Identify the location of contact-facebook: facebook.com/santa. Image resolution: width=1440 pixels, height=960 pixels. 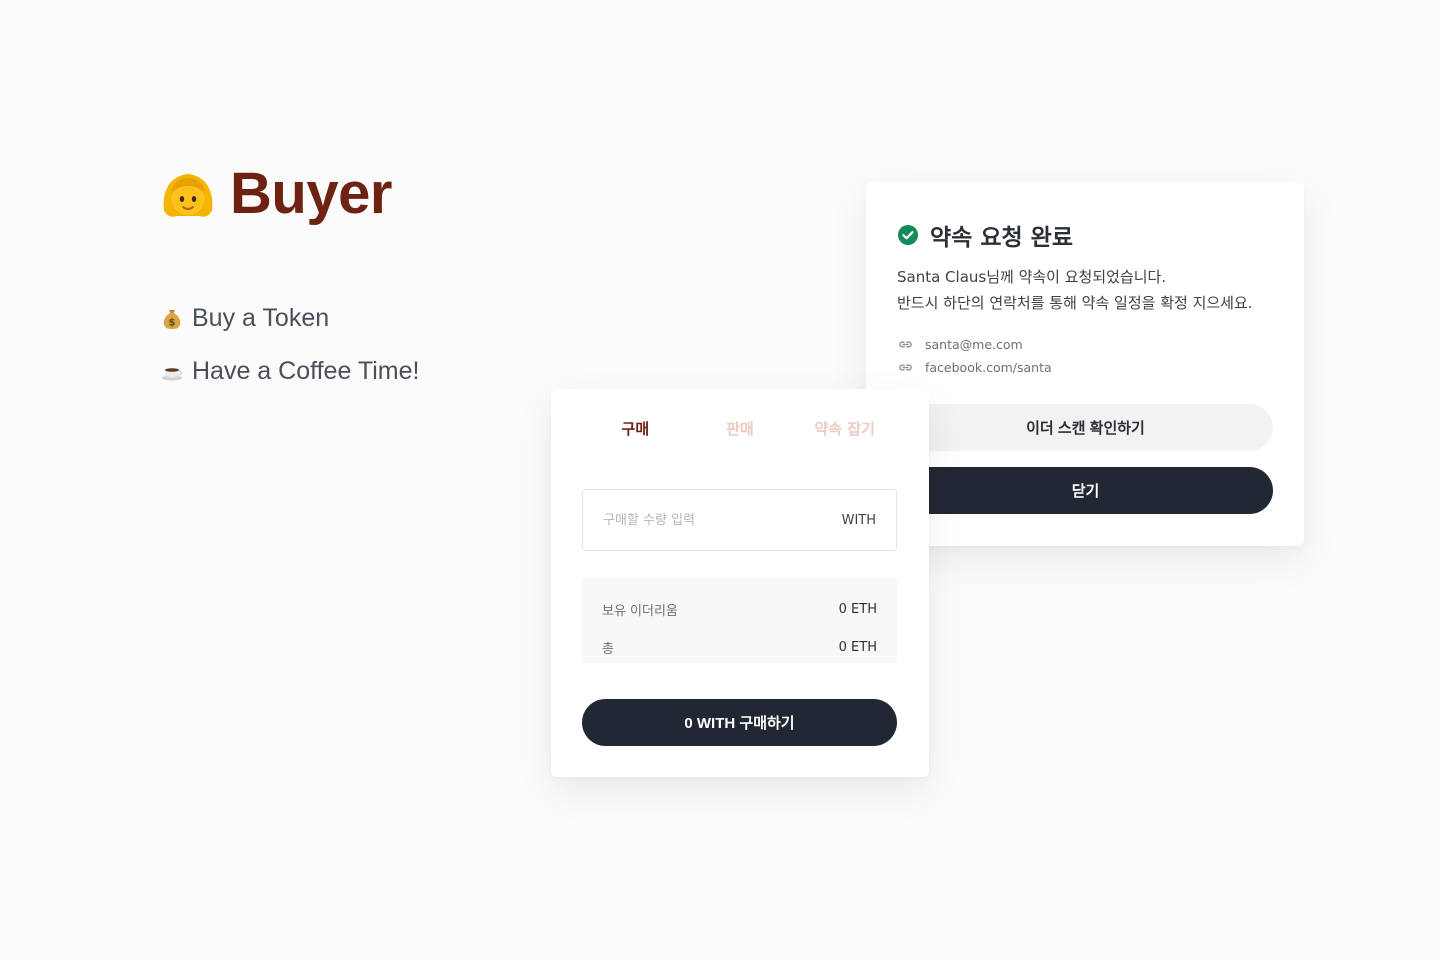
(975, 367).